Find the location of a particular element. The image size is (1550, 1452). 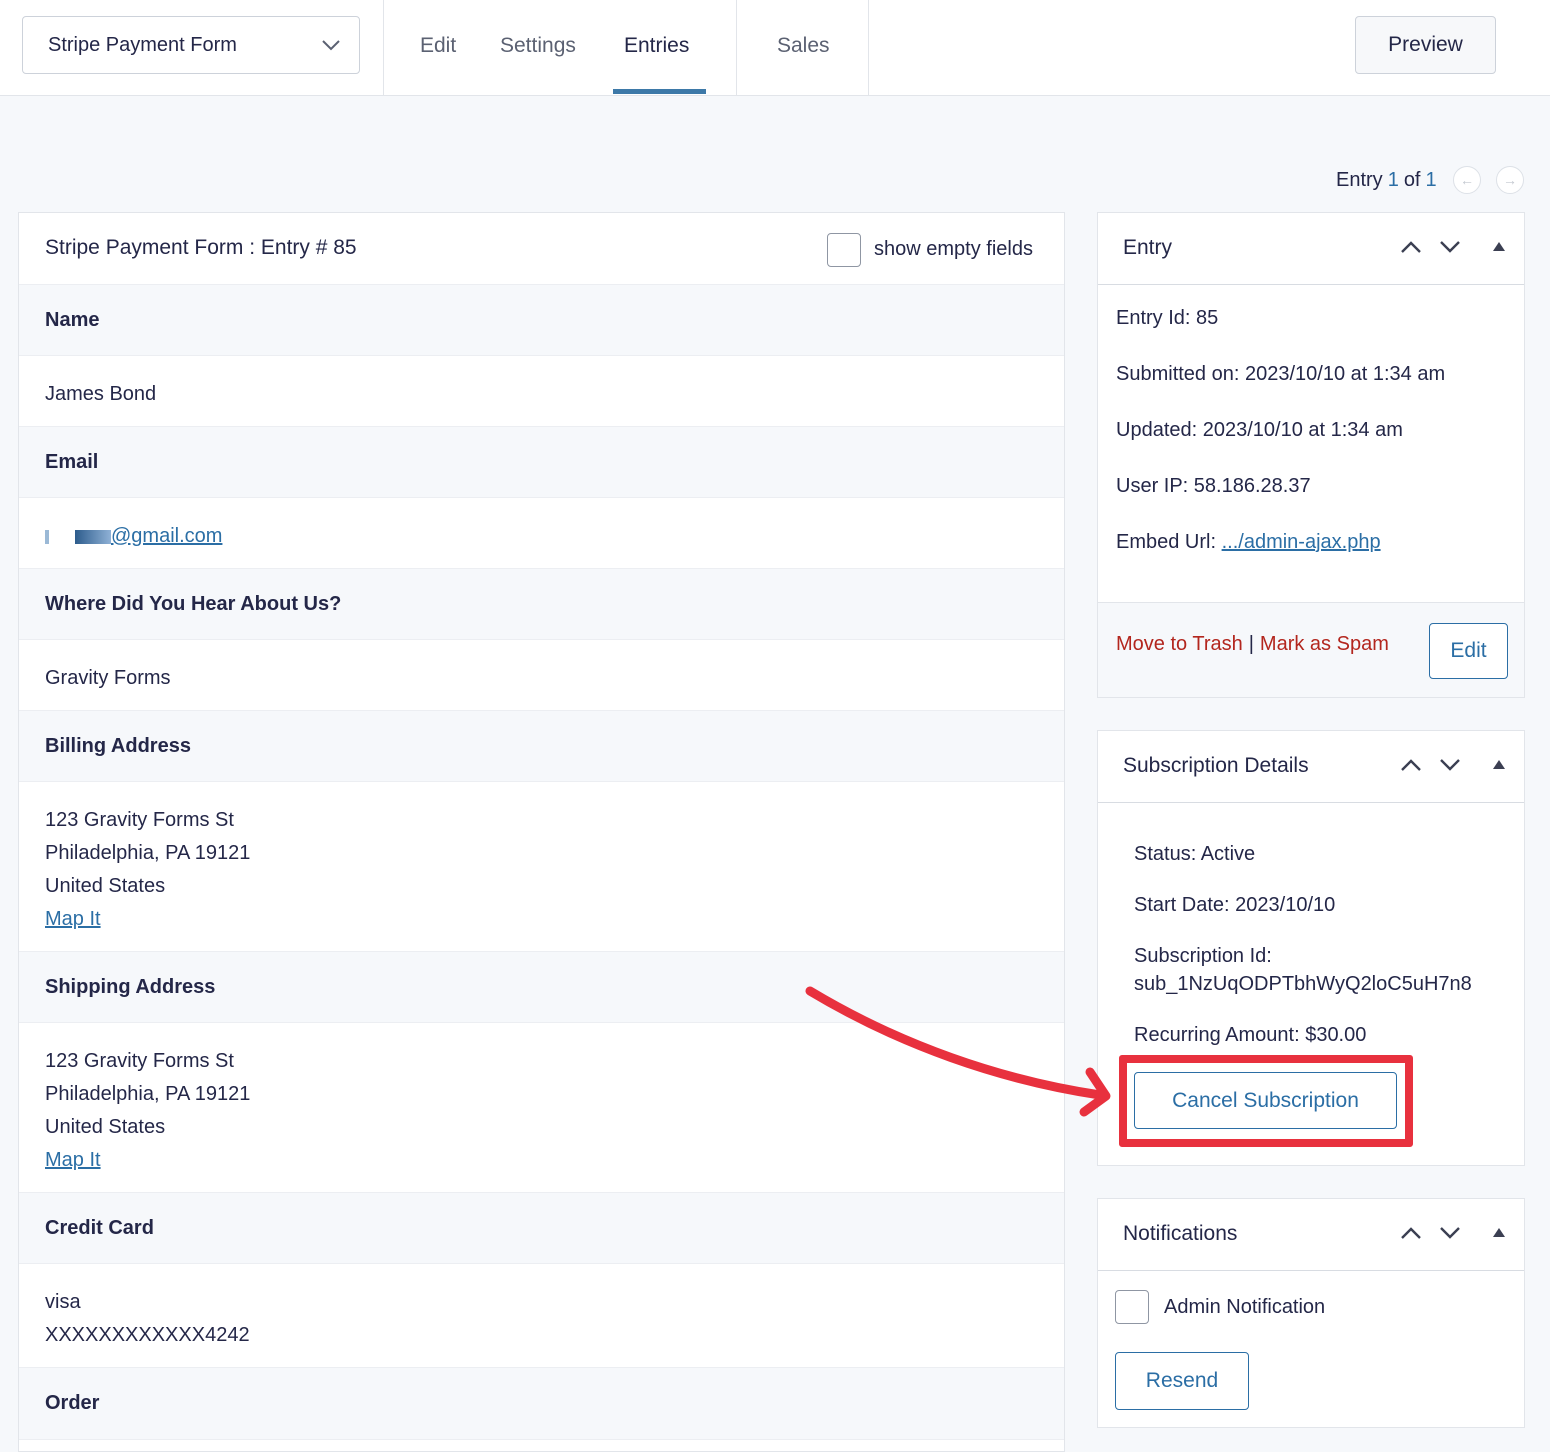

resend-button: Resend is located at coordinates (1182, 1381).